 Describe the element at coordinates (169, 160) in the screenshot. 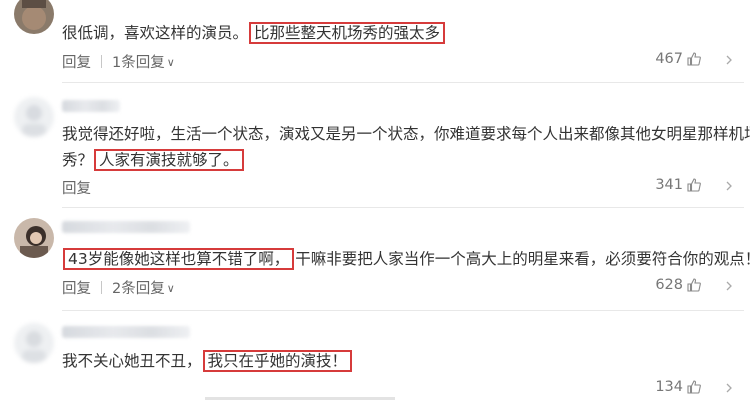

I see `highlight-box: 人家有演技就够了。` at that location.